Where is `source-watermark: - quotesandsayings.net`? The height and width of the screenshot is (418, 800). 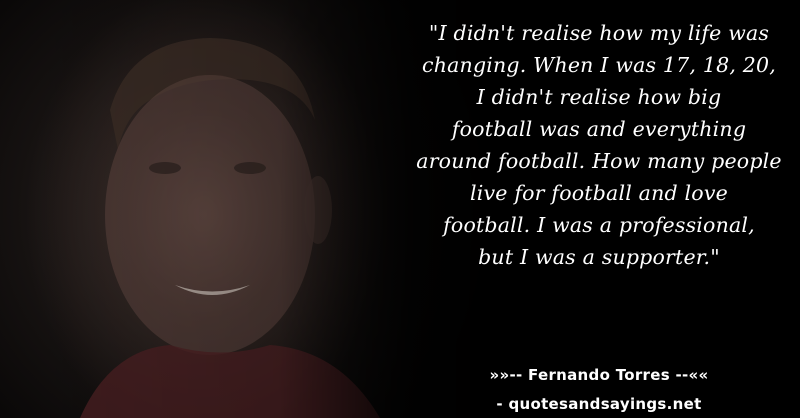
source-watermark: - quotesandsayings.net is located at coordinates (599, 404).